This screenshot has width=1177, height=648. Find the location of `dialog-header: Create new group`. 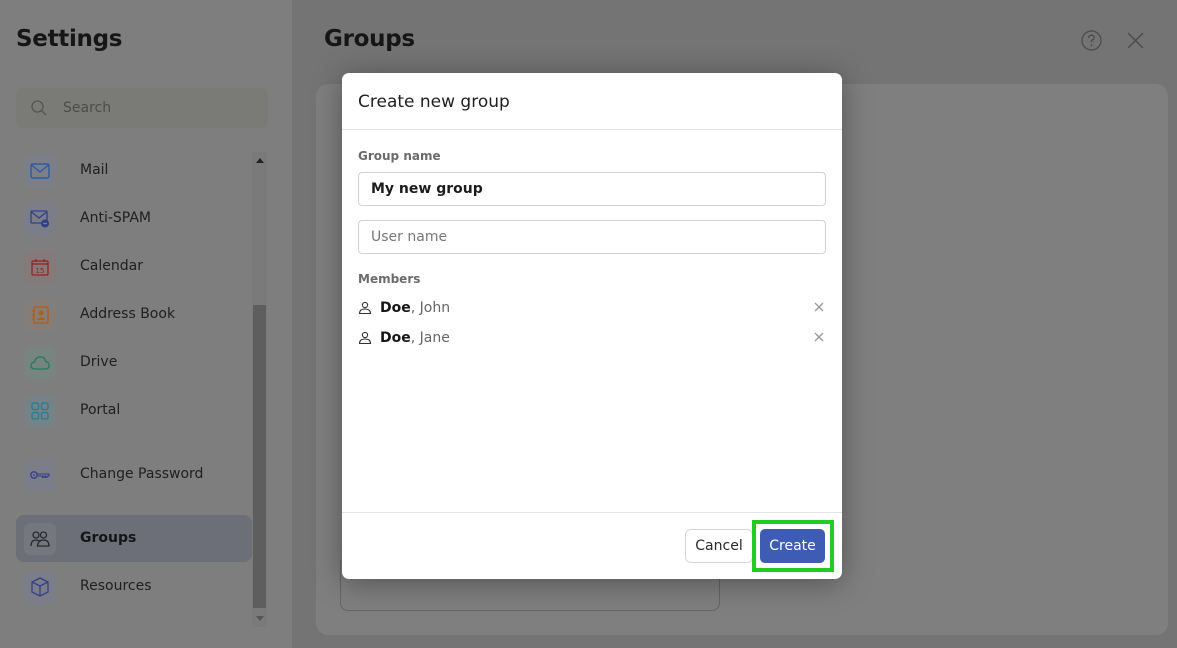

dialog-header: Create new group is located at coordinates (592, 101).